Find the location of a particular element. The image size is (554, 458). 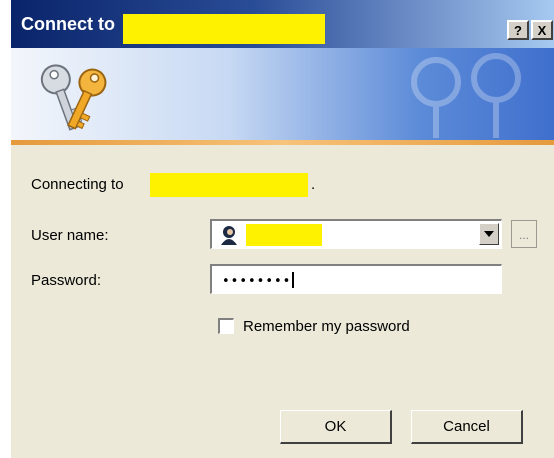

watermark-keys-icon is located at coordinates (466, 95).